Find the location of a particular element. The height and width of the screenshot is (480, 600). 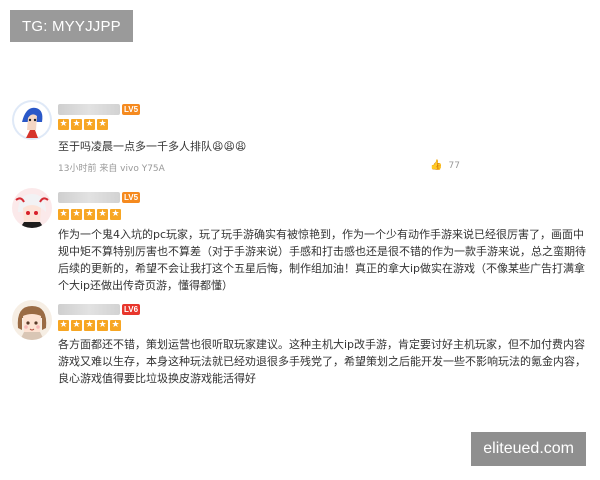

tg-tag: TG: MYYJJPP is located at coordinates (71, 26).